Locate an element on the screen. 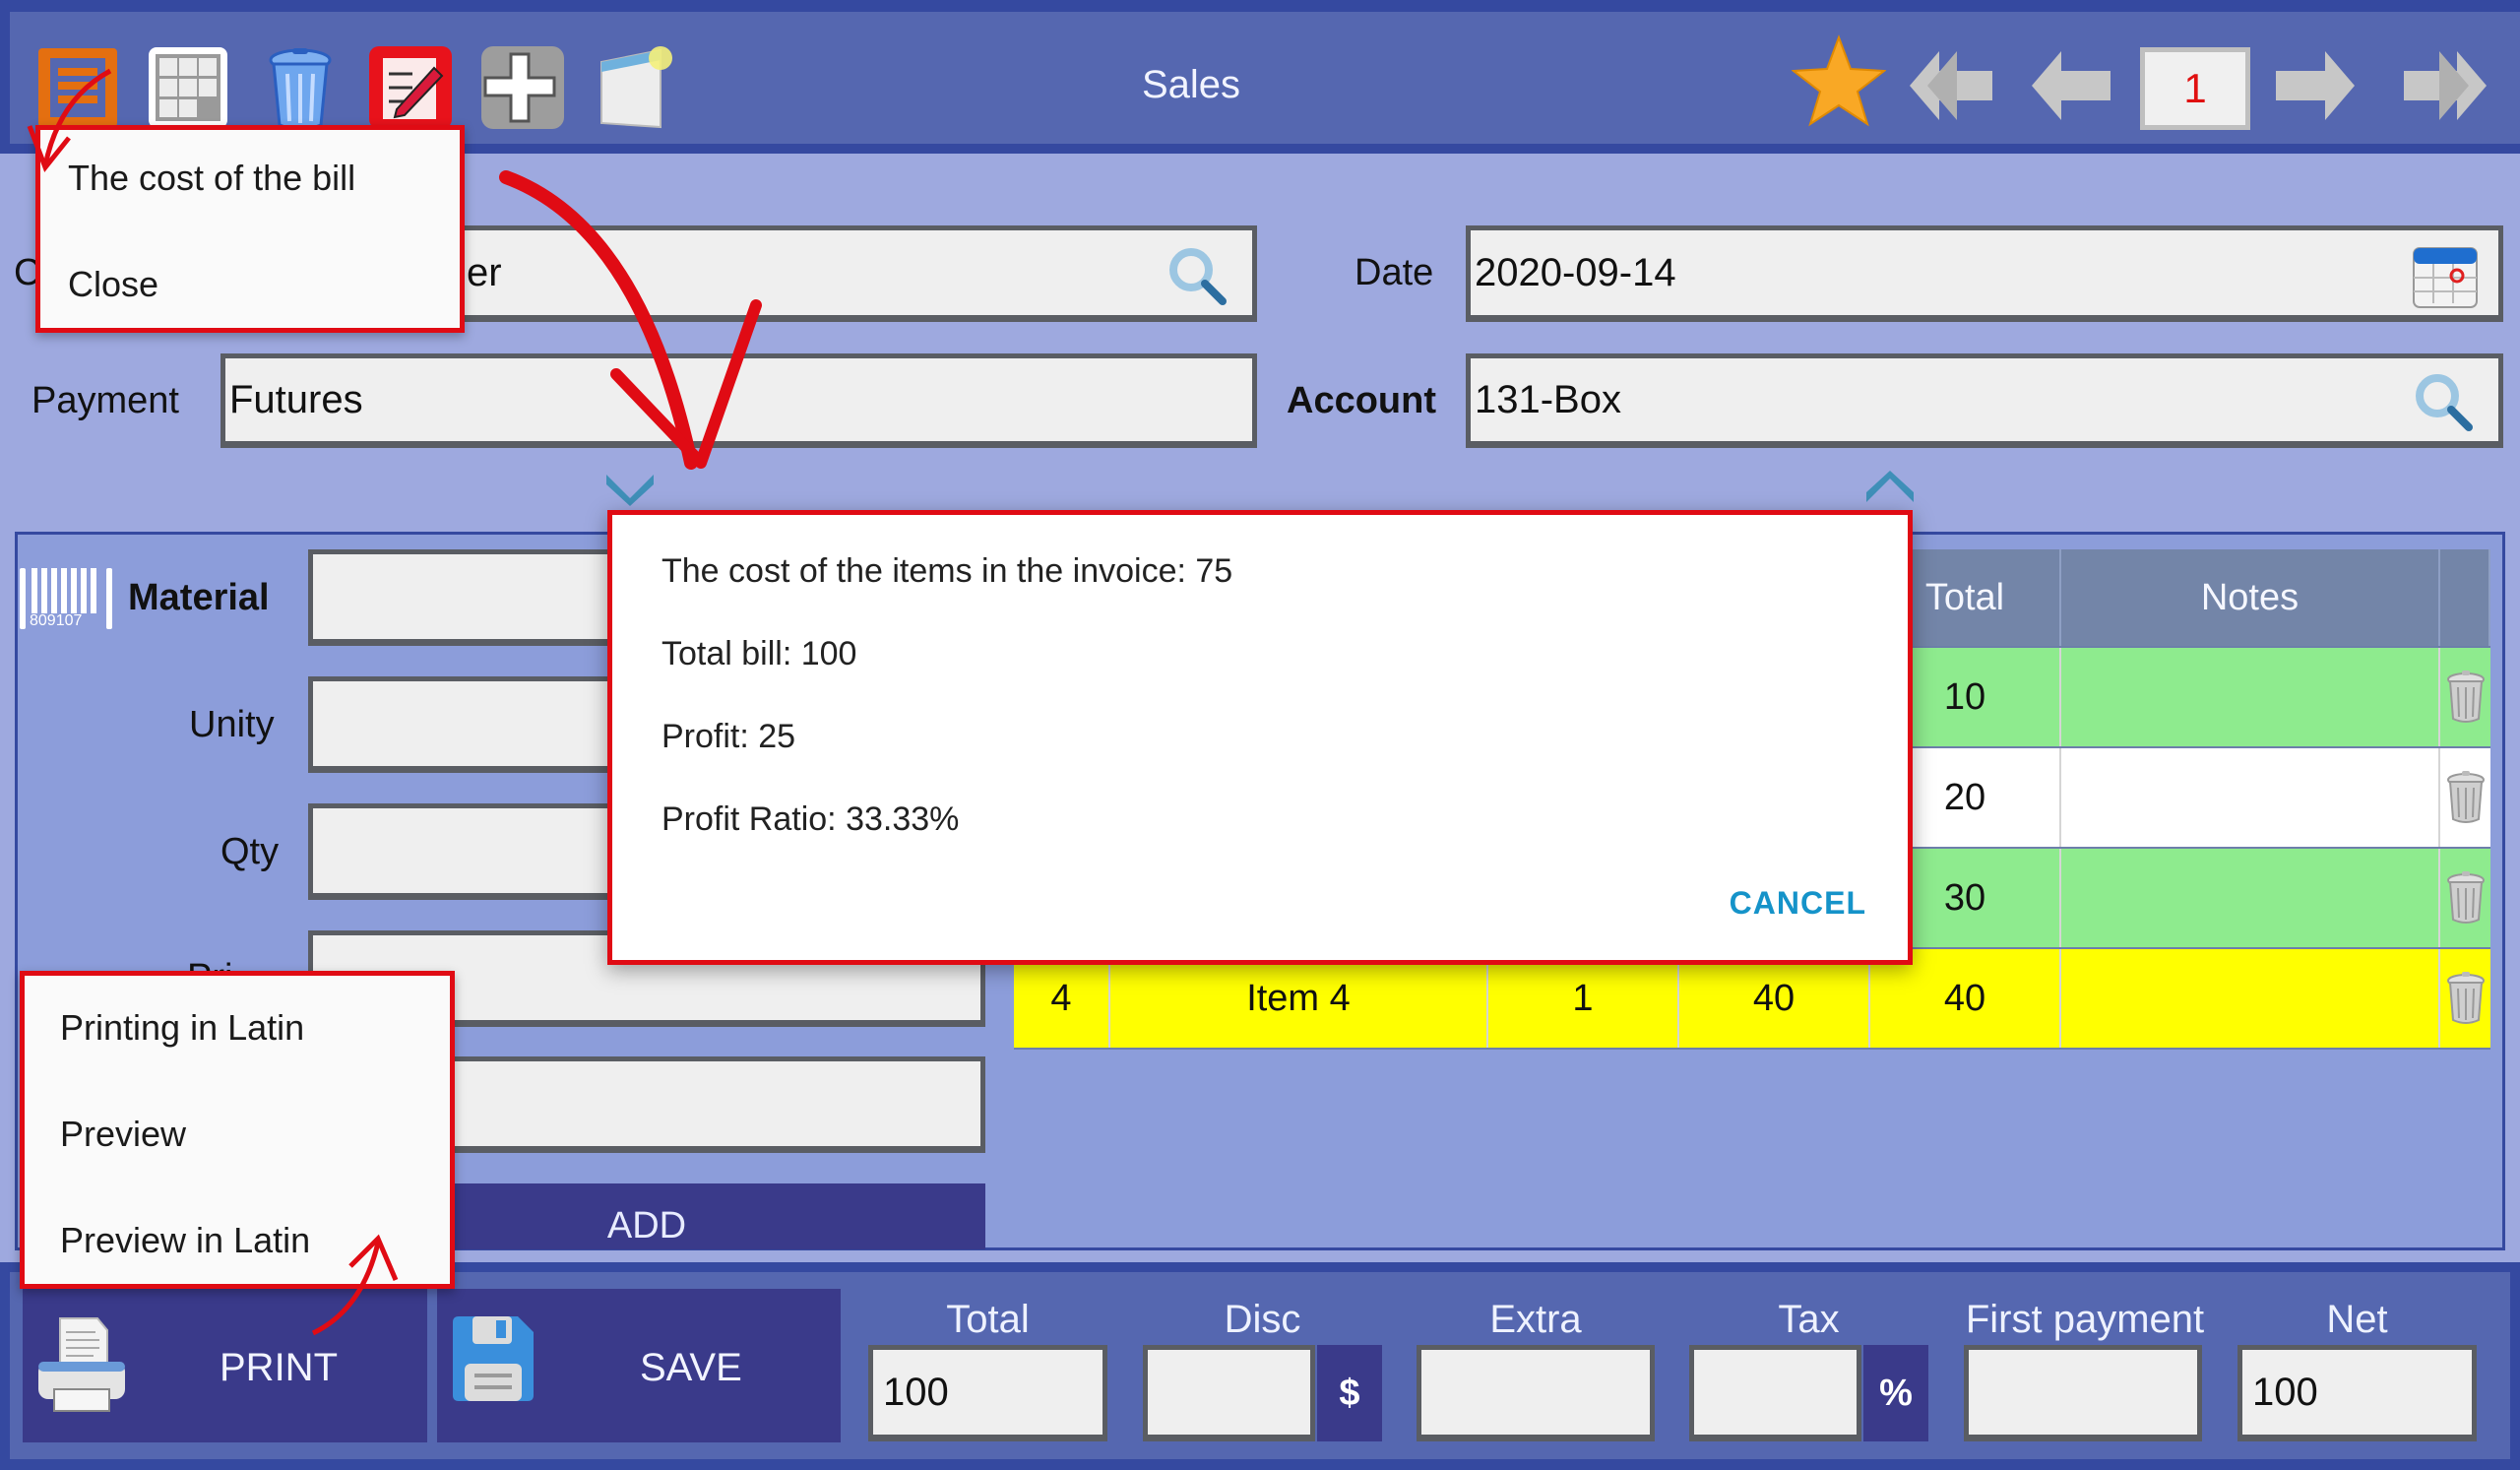  grid-icon is located at coordinates (188, 87).